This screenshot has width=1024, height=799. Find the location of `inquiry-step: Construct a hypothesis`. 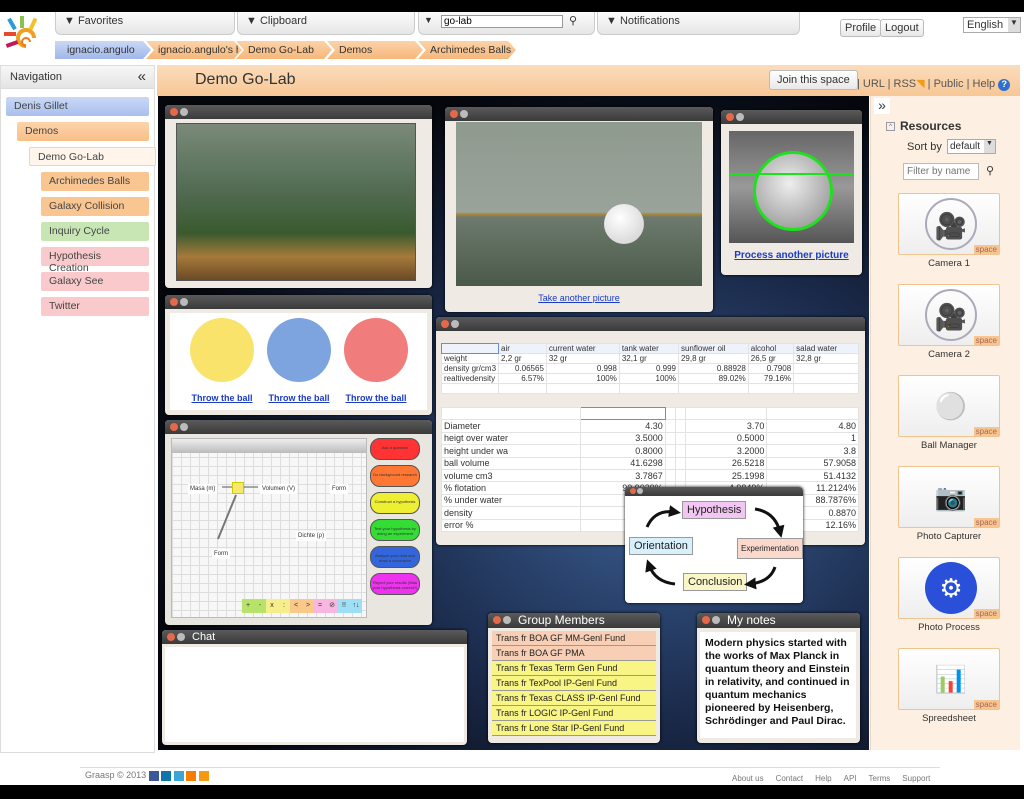

inquiry-step: Construct a hypothesis is located at coordinates (395, 503).